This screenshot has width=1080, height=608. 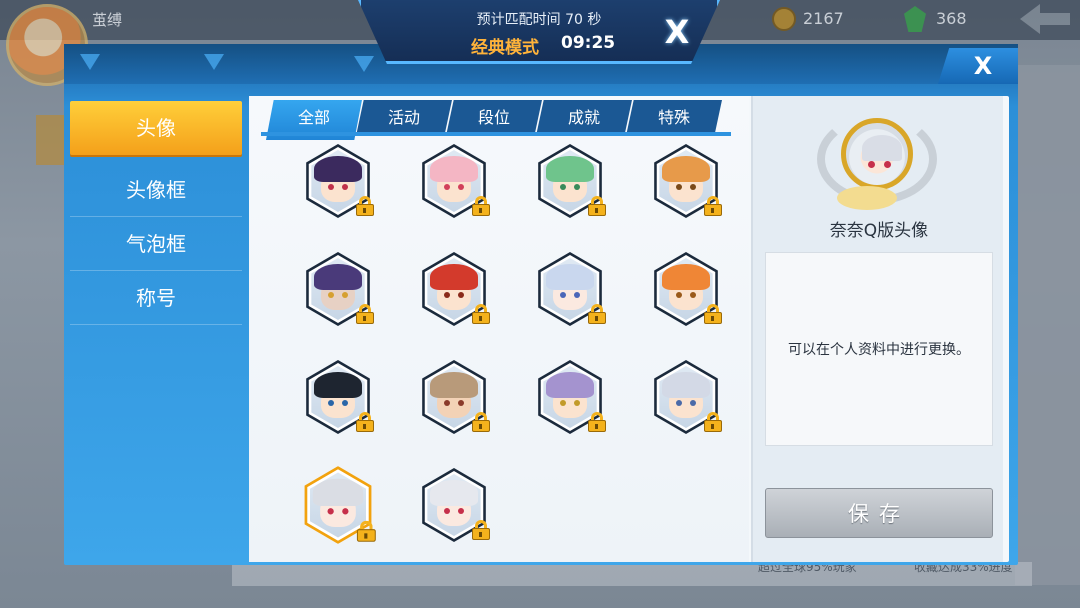 What do you see at coordinates (156, 298) in the screenshot?
I see `sidenav-item-title: 称号` at bounding box center [156, 298].